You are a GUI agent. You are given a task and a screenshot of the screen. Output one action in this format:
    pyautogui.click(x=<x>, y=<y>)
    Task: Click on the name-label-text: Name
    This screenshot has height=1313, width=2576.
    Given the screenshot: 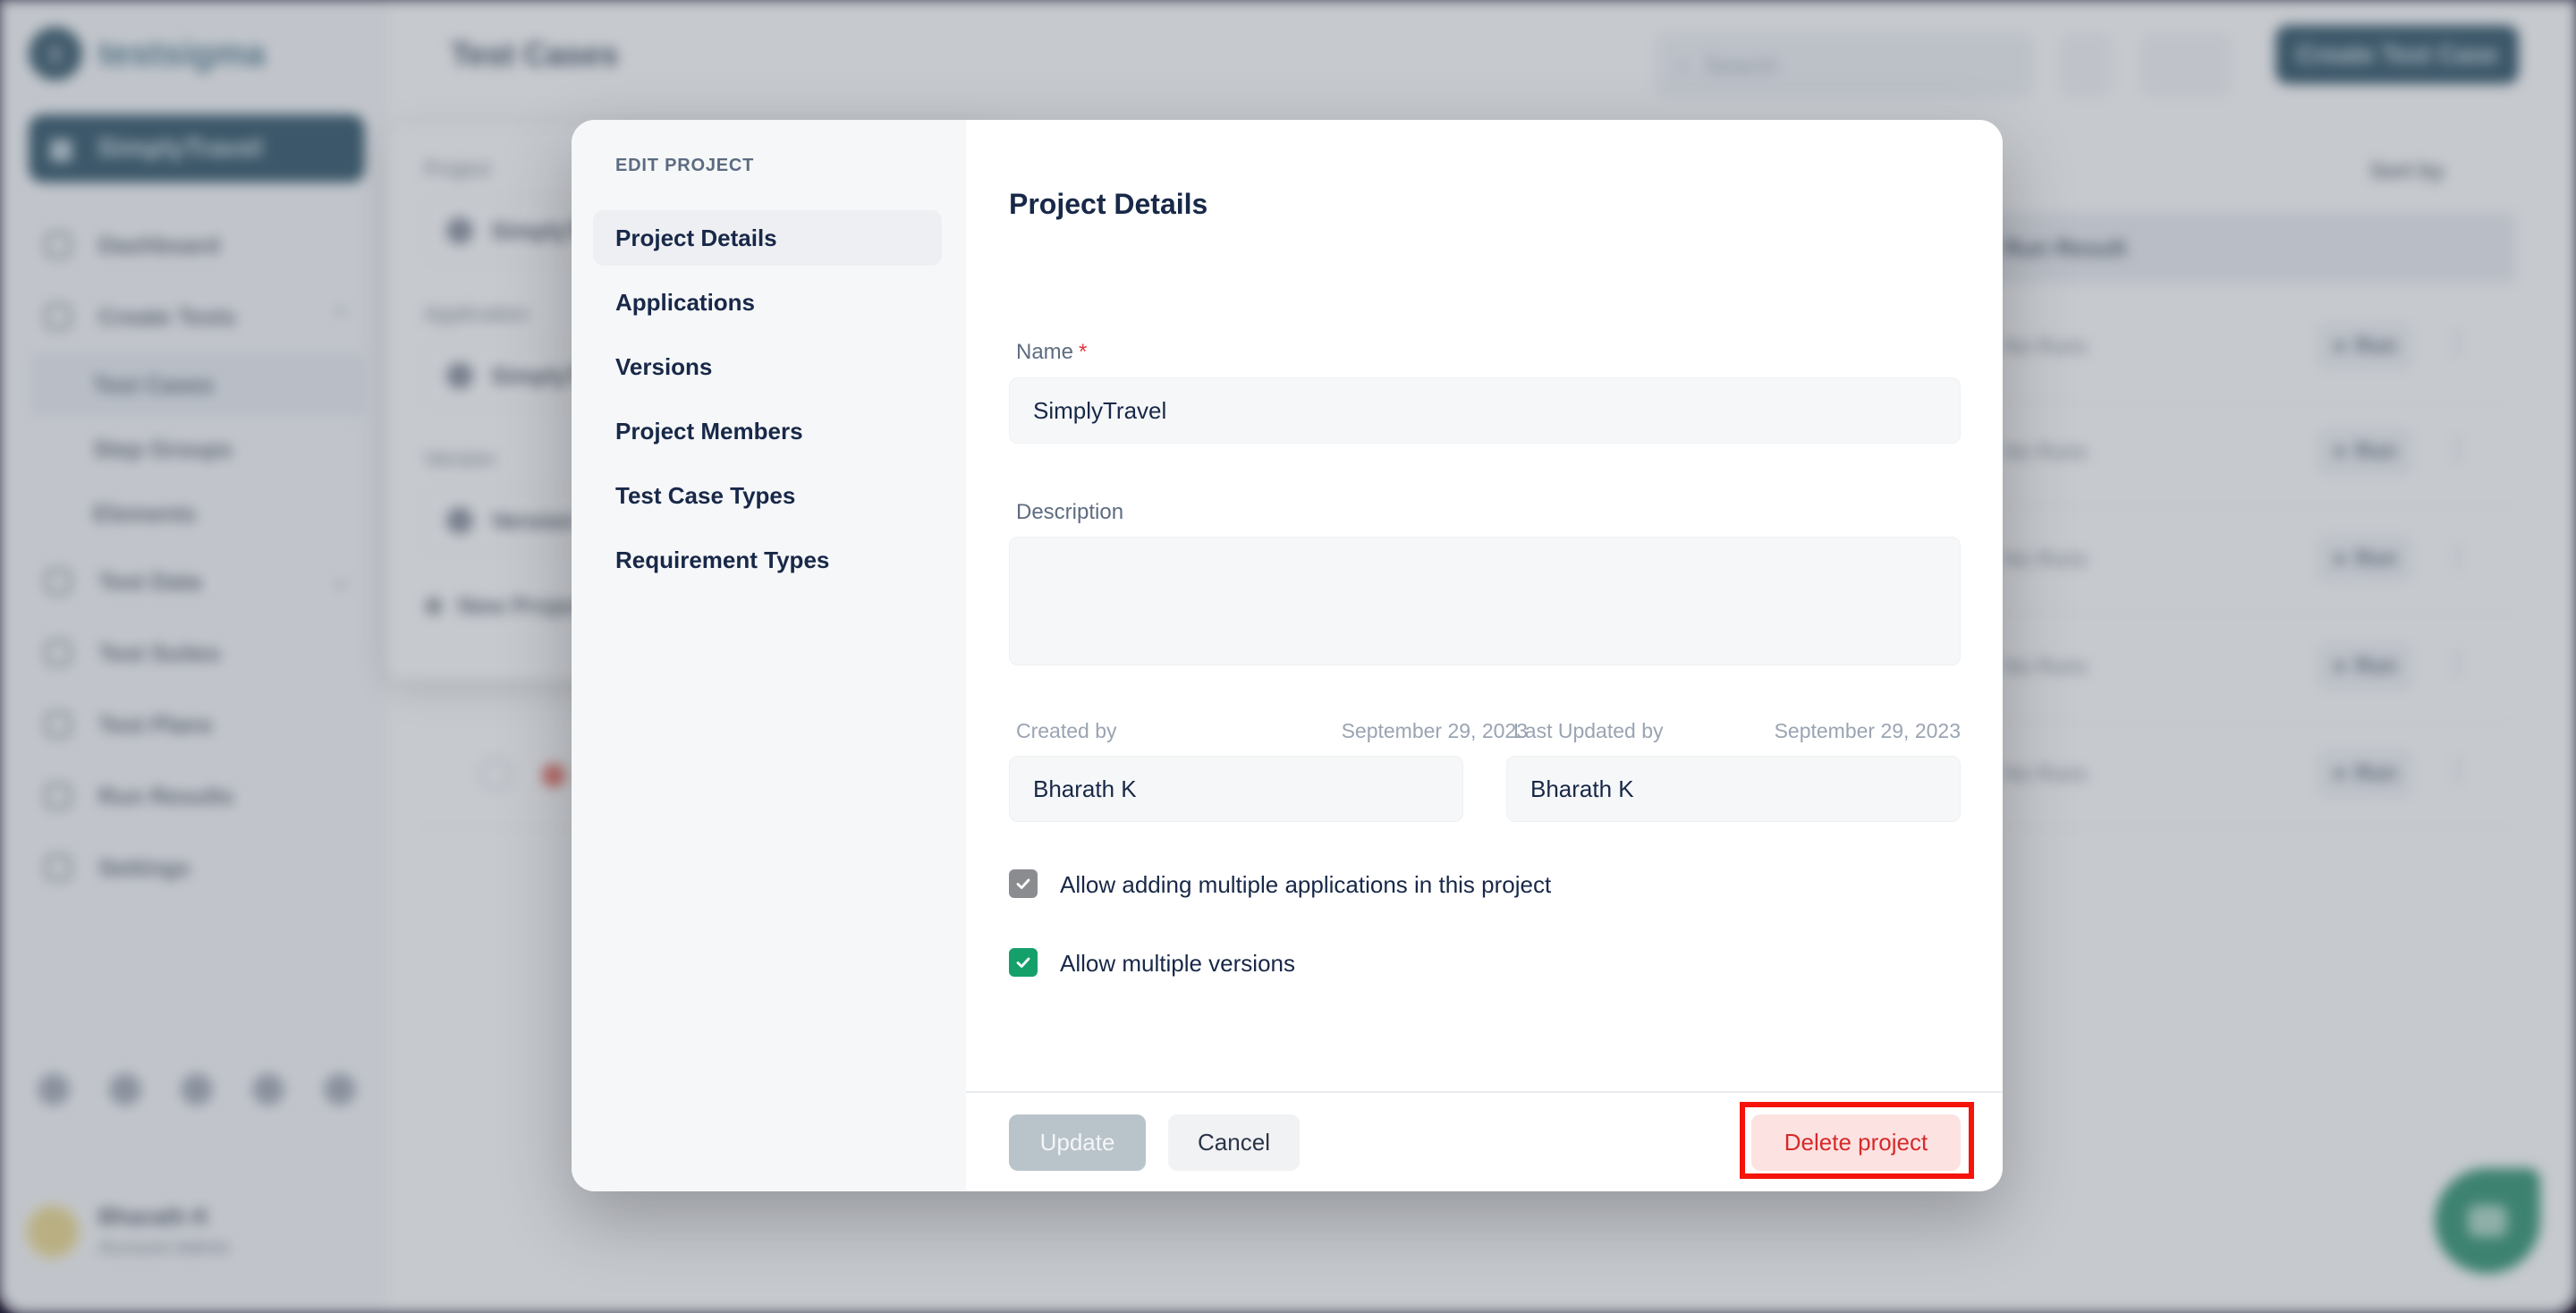 What is the action you would take?
    pyautogui.click(x=1045, y=352)
    